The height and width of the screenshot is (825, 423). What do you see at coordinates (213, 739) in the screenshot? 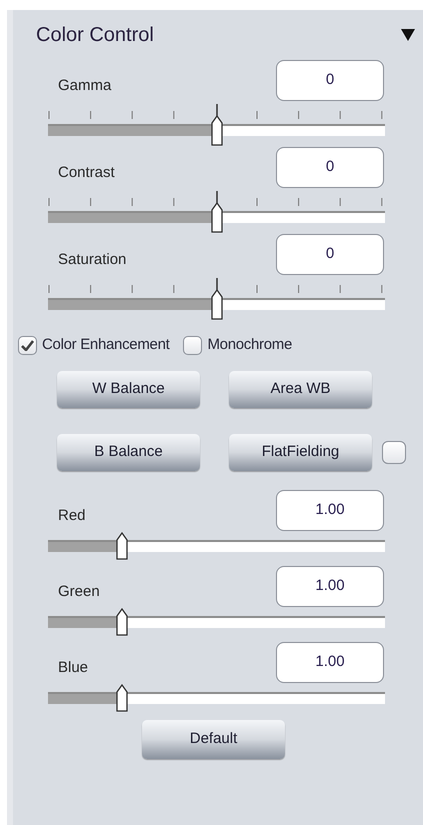
I see `default-button: Default` at bounding box center [213, 739].